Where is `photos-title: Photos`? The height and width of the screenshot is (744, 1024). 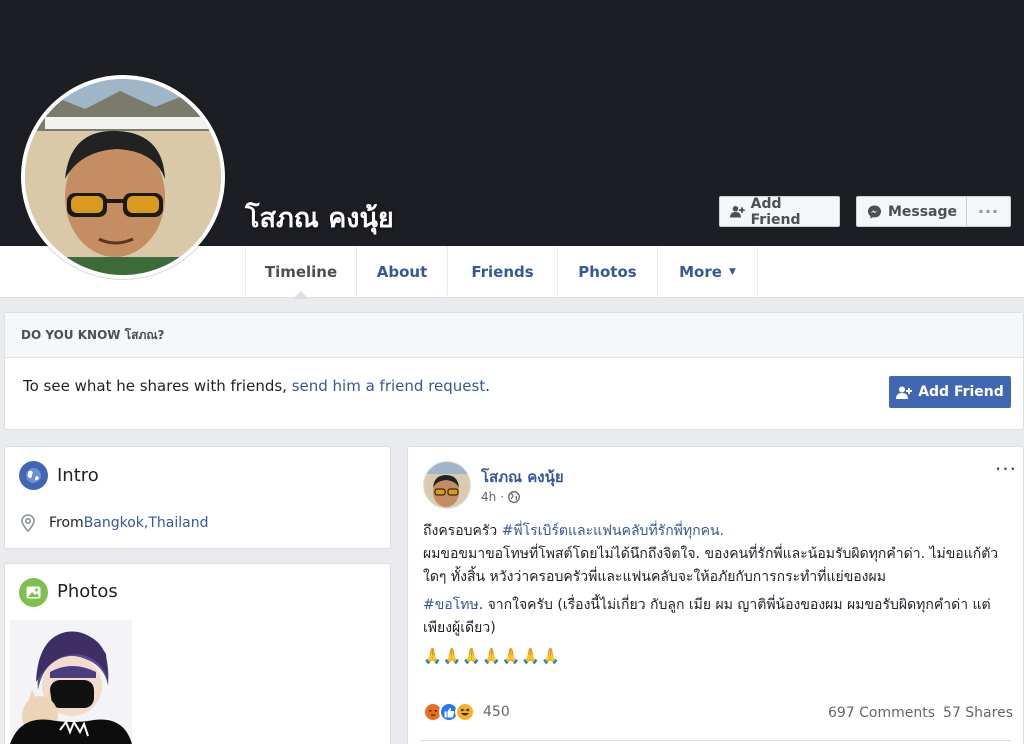
photos-title: Photos is located at coordinates (87, 591).